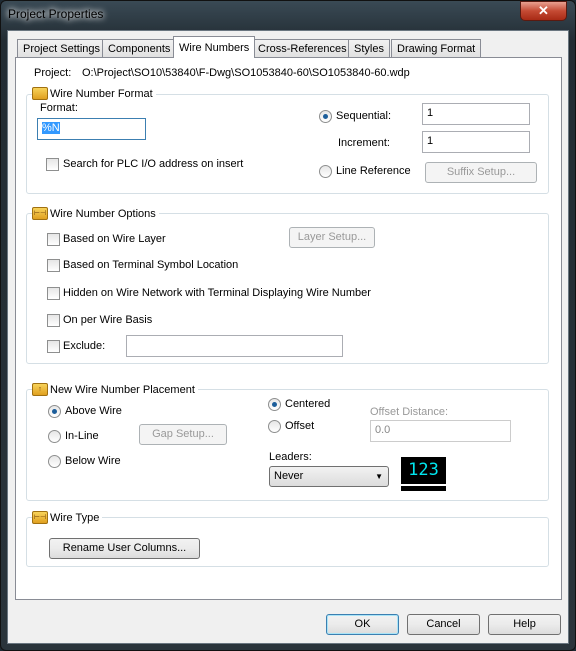 The width and height of the screenshot is (576, 651). Describe the element at coordinates (53, 265) in the screenshot. I see `terminal-location-checkbox` at that location.